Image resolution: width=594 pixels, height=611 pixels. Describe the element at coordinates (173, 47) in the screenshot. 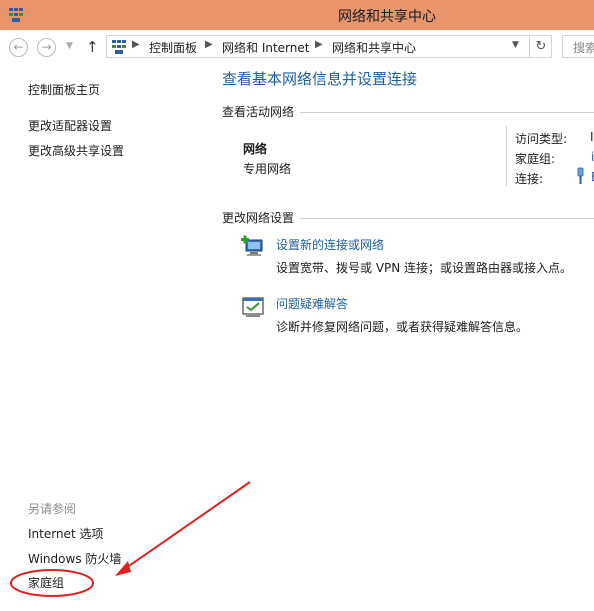

I see `breadcrumb-control-panel: 控制面板` at that location.